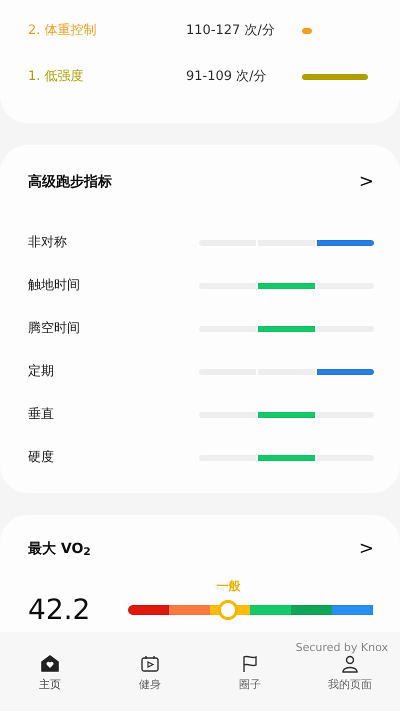 The width and height of the screenshot is (400, 711). Describe the element at coordinates (47, 243) in the screenshot. I see `metric-label: 非对称` at that location.